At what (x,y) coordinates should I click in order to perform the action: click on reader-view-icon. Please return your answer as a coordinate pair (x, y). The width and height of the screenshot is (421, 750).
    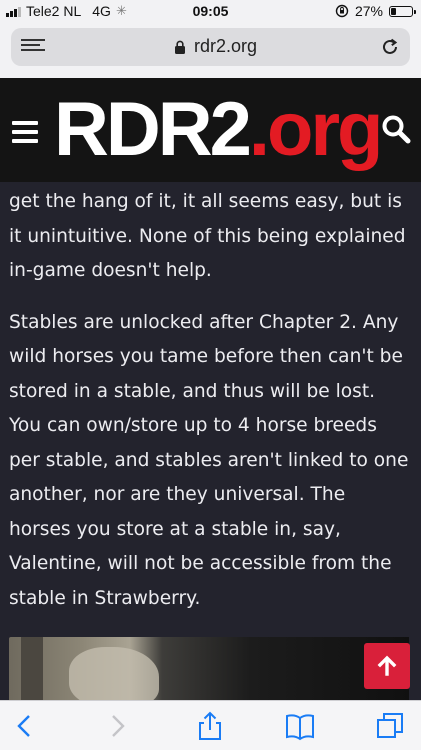
    Looking at the image, I should click on (33, 47).